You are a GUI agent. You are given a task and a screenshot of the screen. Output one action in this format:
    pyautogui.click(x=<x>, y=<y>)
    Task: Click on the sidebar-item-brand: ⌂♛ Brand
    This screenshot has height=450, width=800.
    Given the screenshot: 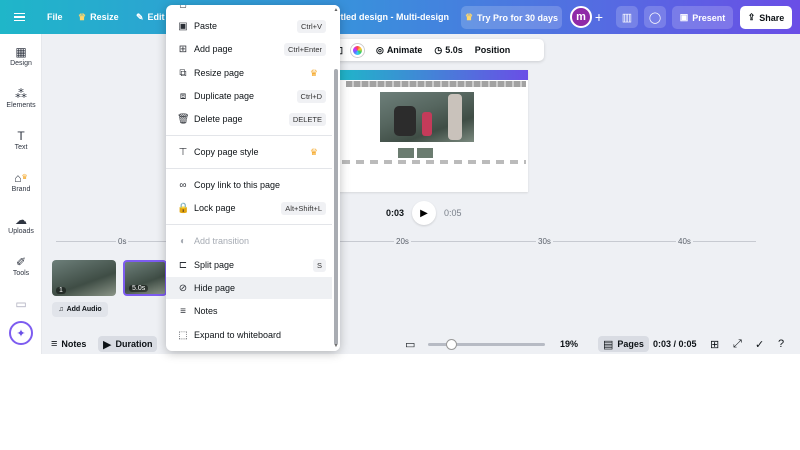 What is the action you would take?
    pyautogui.click(x=21, y=188)
    